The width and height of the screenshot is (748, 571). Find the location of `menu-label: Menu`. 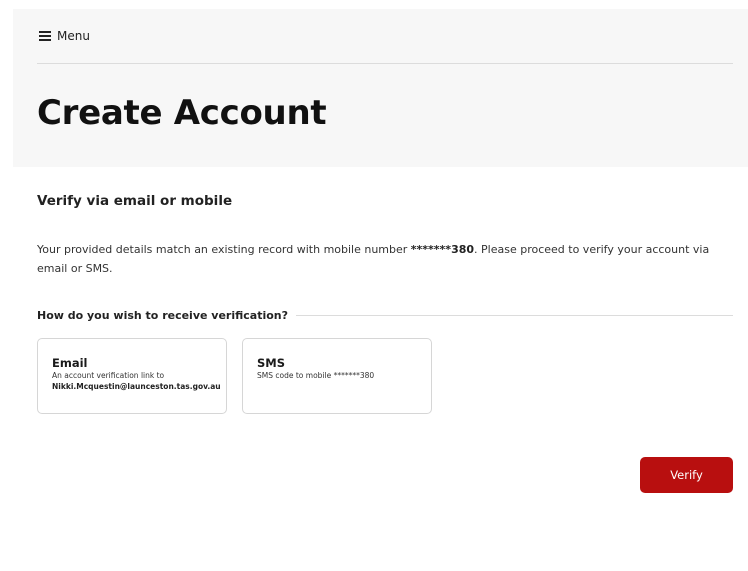

menu-label: Menu is located at coordinates (73, 36).